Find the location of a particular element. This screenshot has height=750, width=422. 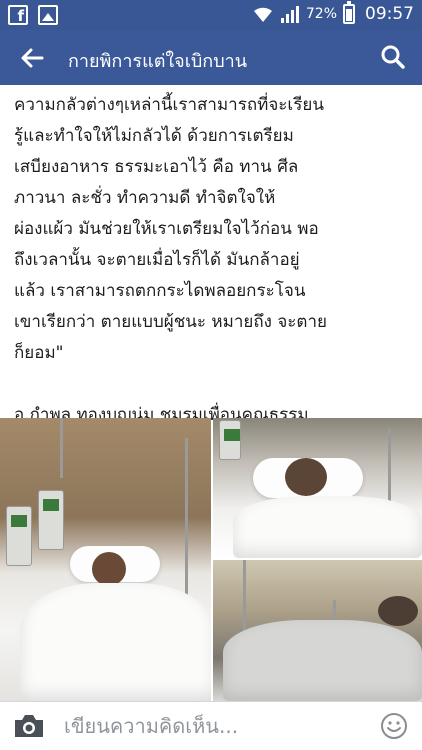

post-line: ความกลัวต่างๆเหล่านี้เราสามารถที่จะเรียน is located at coordinates (169, 105).